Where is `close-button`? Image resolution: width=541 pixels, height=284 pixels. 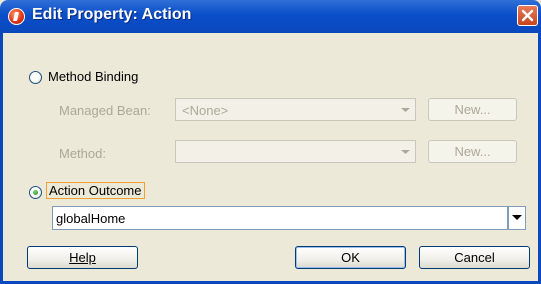 close-button is located at coordinates (527, 15).